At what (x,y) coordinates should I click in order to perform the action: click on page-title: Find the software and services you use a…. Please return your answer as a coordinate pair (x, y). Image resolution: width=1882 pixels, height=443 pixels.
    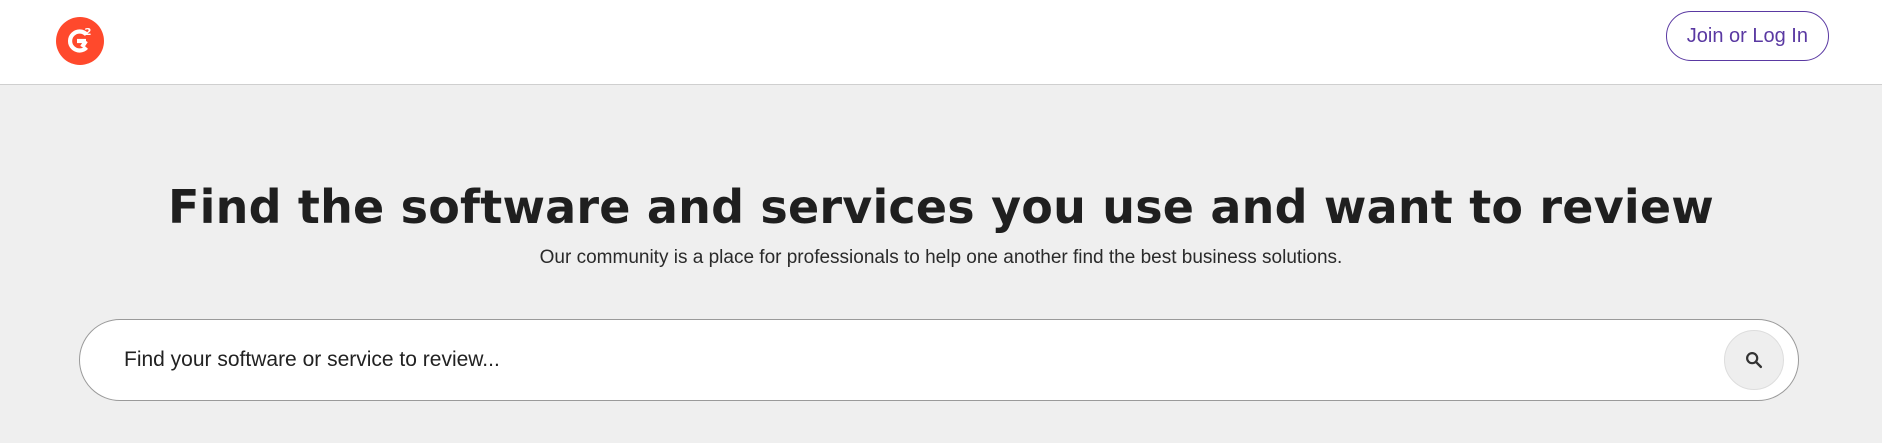
    Looking at the image, I should click on (941, 207).